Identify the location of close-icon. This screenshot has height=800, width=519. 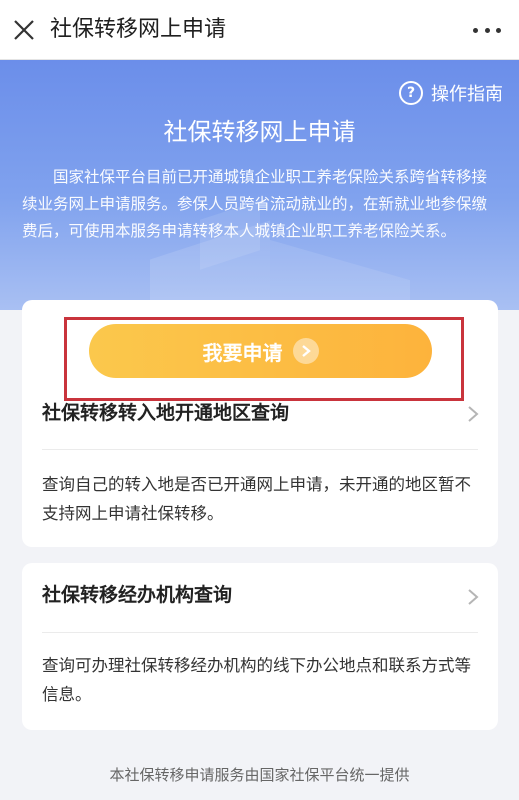
(24, 30).